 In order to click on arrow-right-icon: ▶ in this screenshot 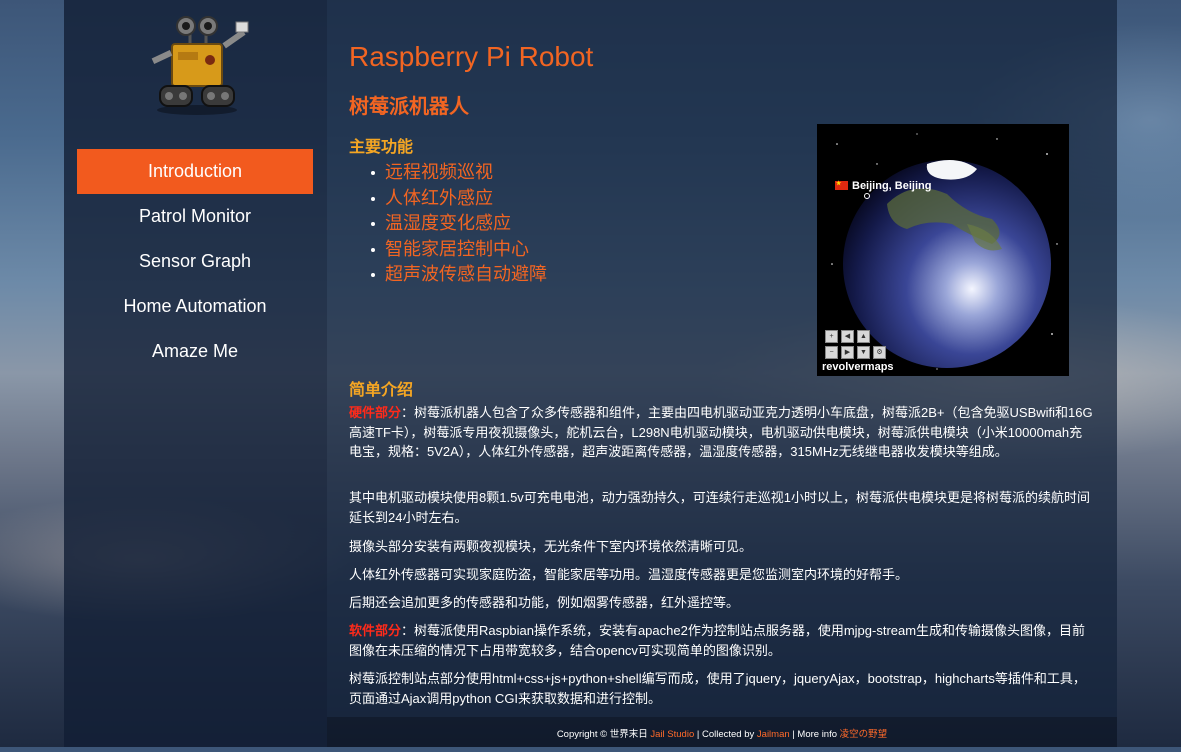, I will do `click(847, 352)`.